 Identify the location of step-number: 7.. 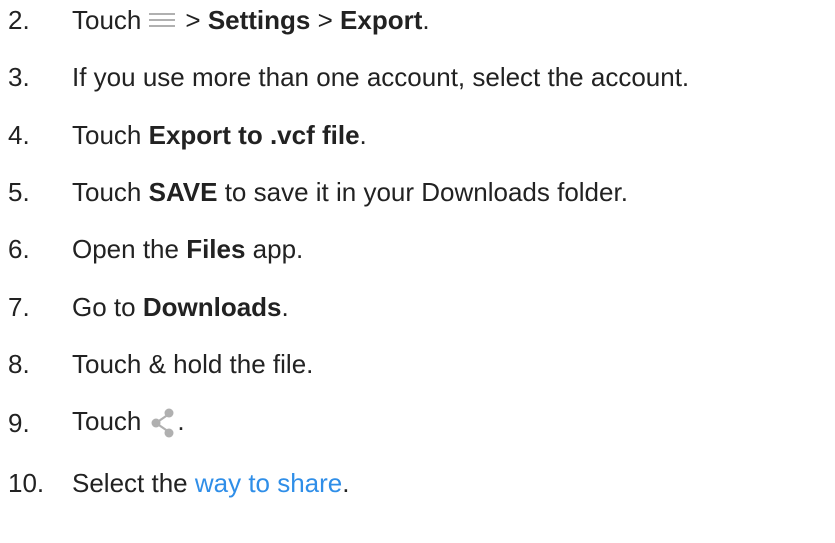
(19, 306).